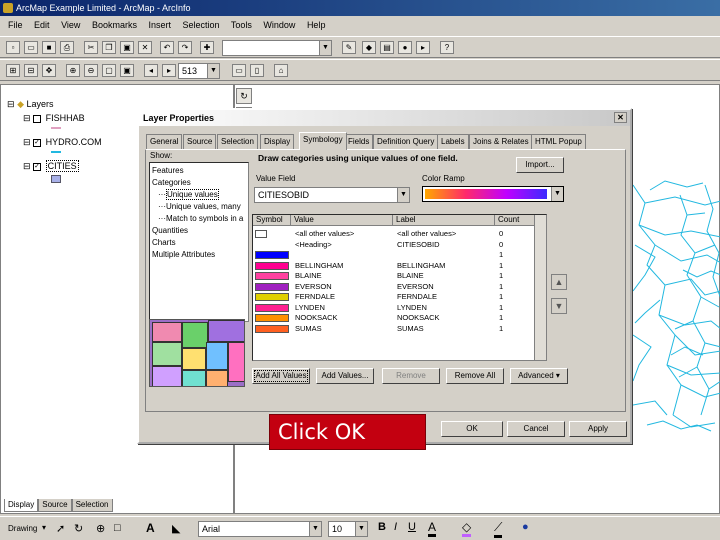  What do you see at coordinates (382, 527) in the screenshot?
I see `bold-icon: B` at bounding box center [382, 527].